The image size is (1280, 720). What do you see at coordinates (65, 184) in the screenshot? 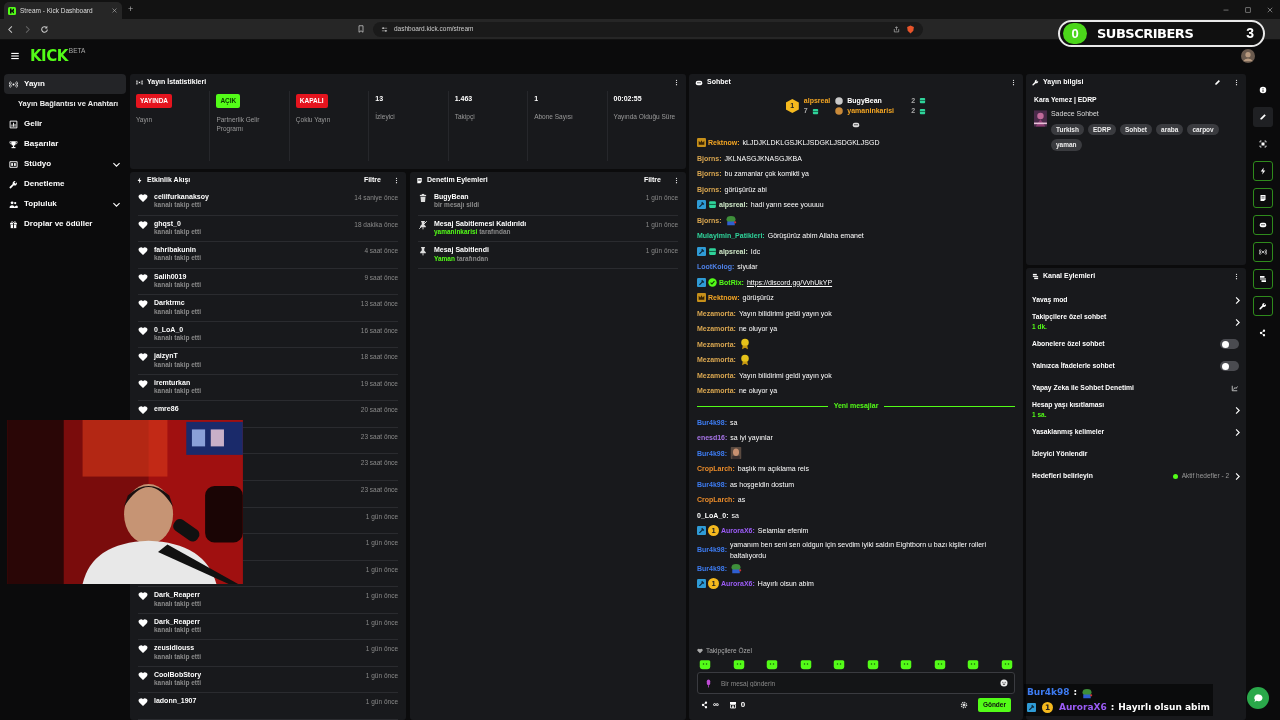
I see `sidebar-item: Denetleme` at bounding box center [65, 184].